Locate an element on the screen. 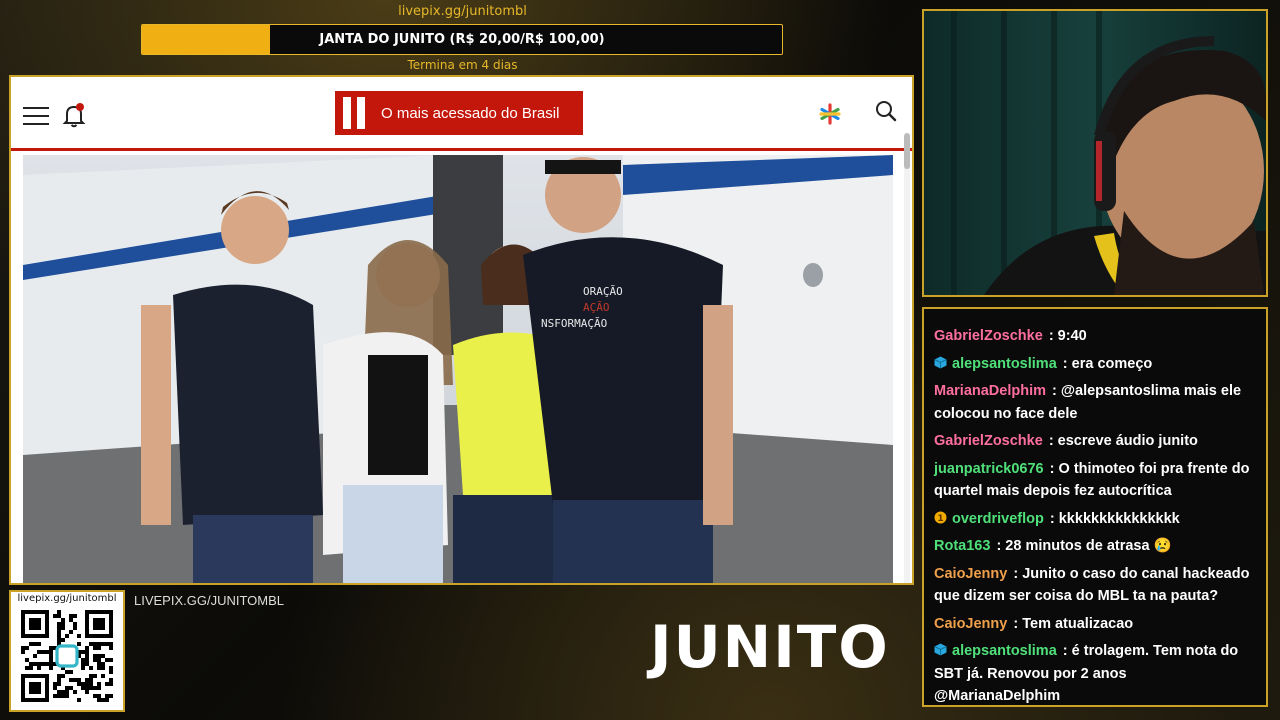  svg-text: AÇÃO is located at coordinates (596, 307).